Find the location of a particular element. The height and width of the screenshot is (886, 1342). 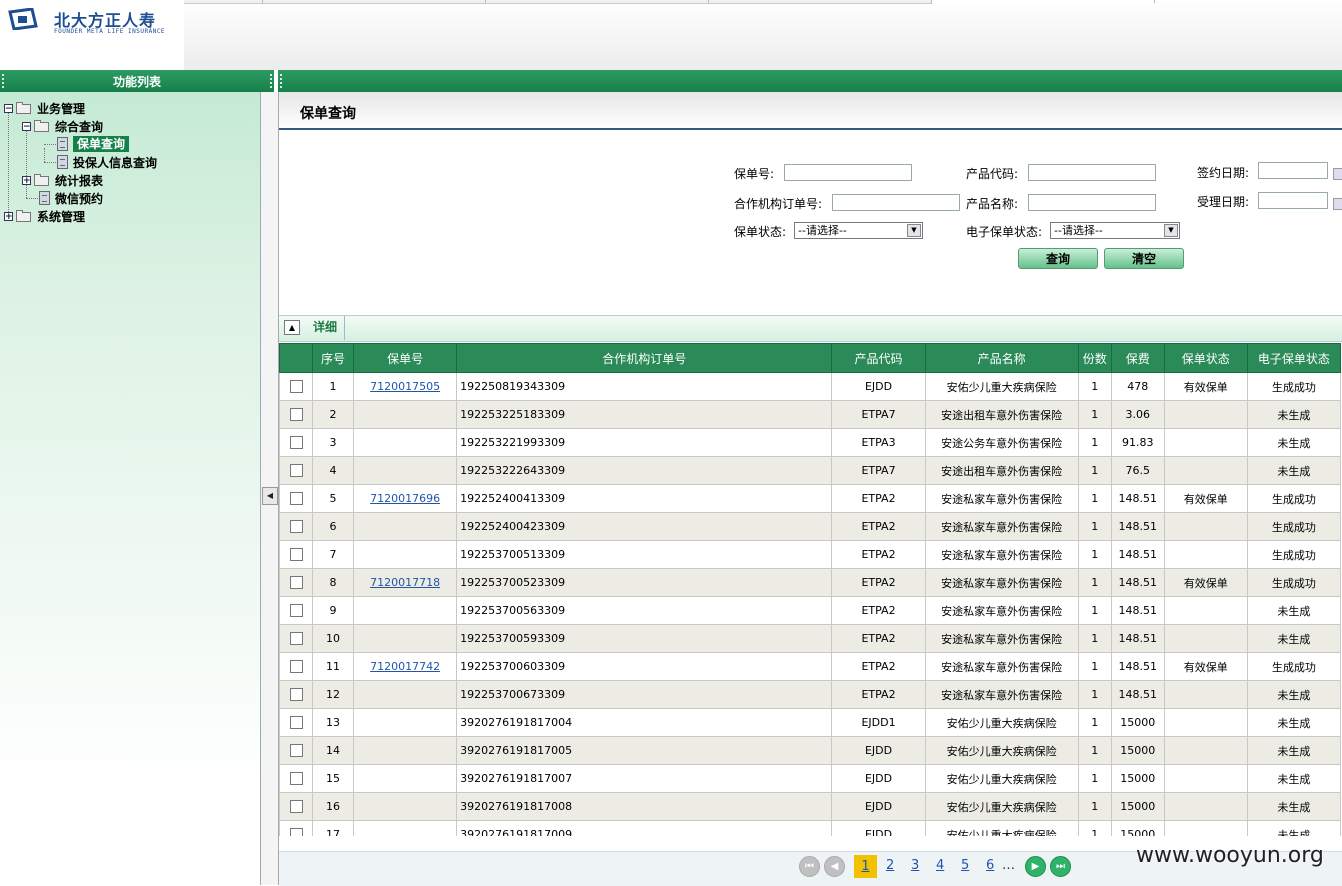

column-header is located at coordinates (296, 358).